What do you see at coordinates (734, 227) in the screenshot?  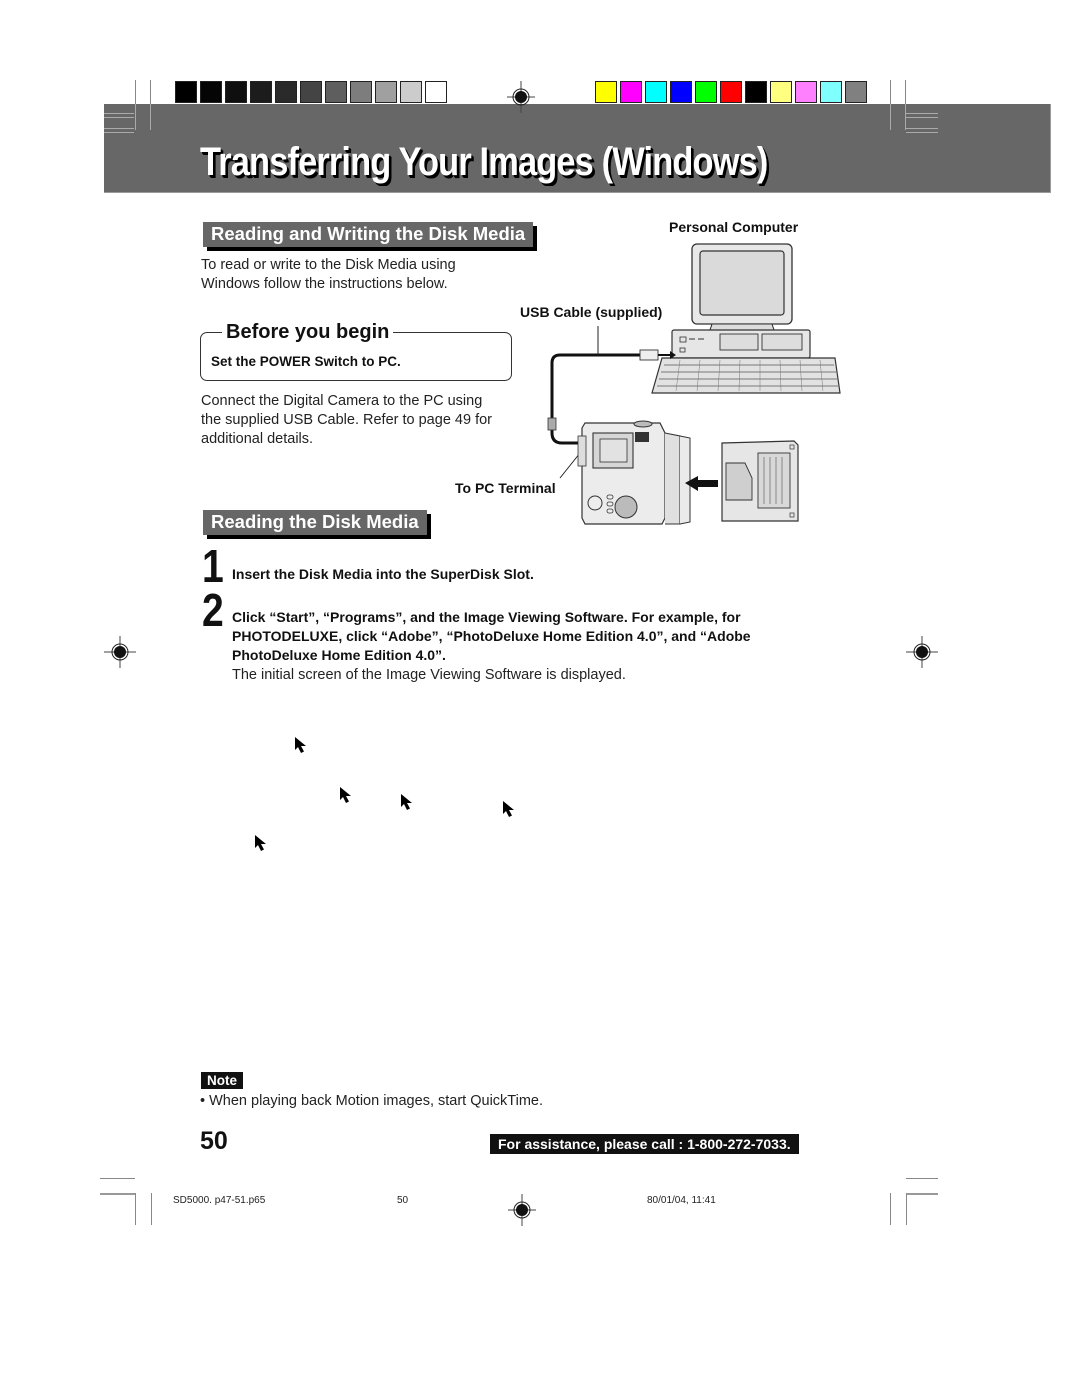 I see `label-personal-computer: Personal Computer` at bounding box center [734, 227].